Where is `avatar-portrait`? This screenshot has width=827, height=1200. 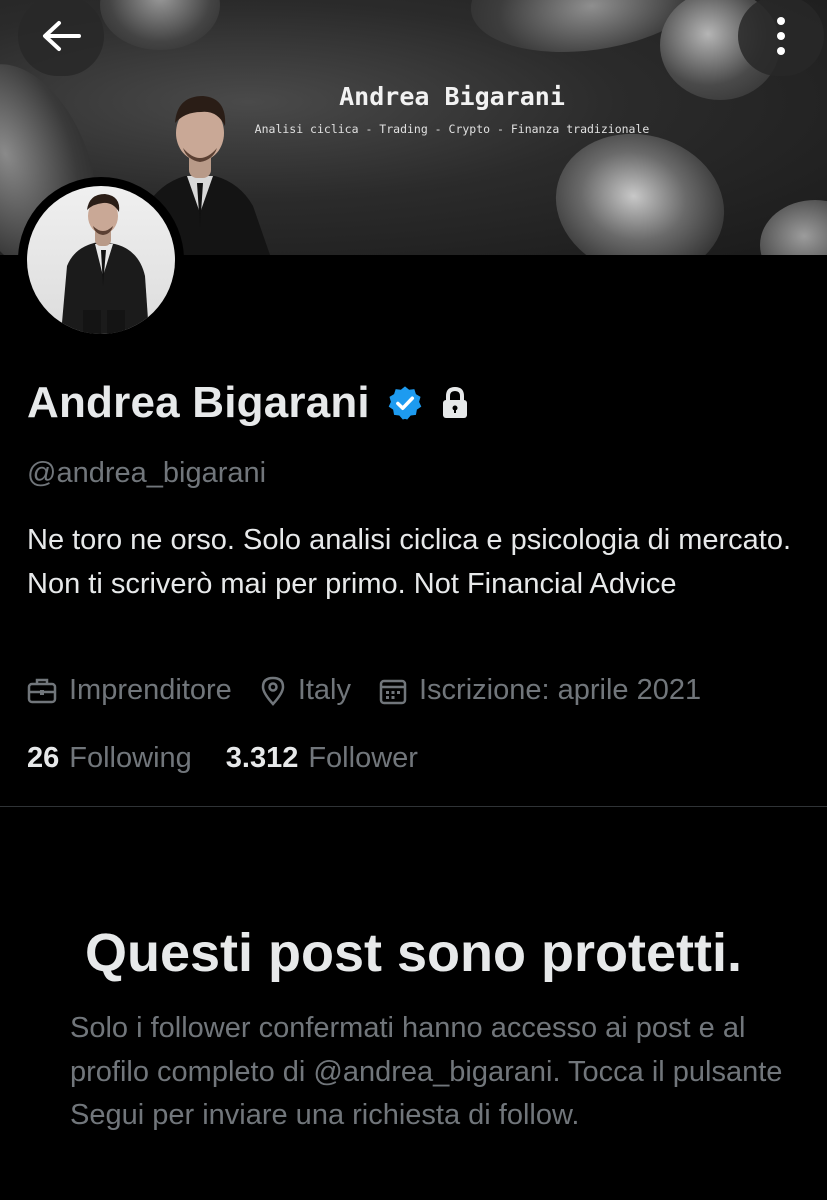 avatar-portrait is located at coordinates (105, 264).